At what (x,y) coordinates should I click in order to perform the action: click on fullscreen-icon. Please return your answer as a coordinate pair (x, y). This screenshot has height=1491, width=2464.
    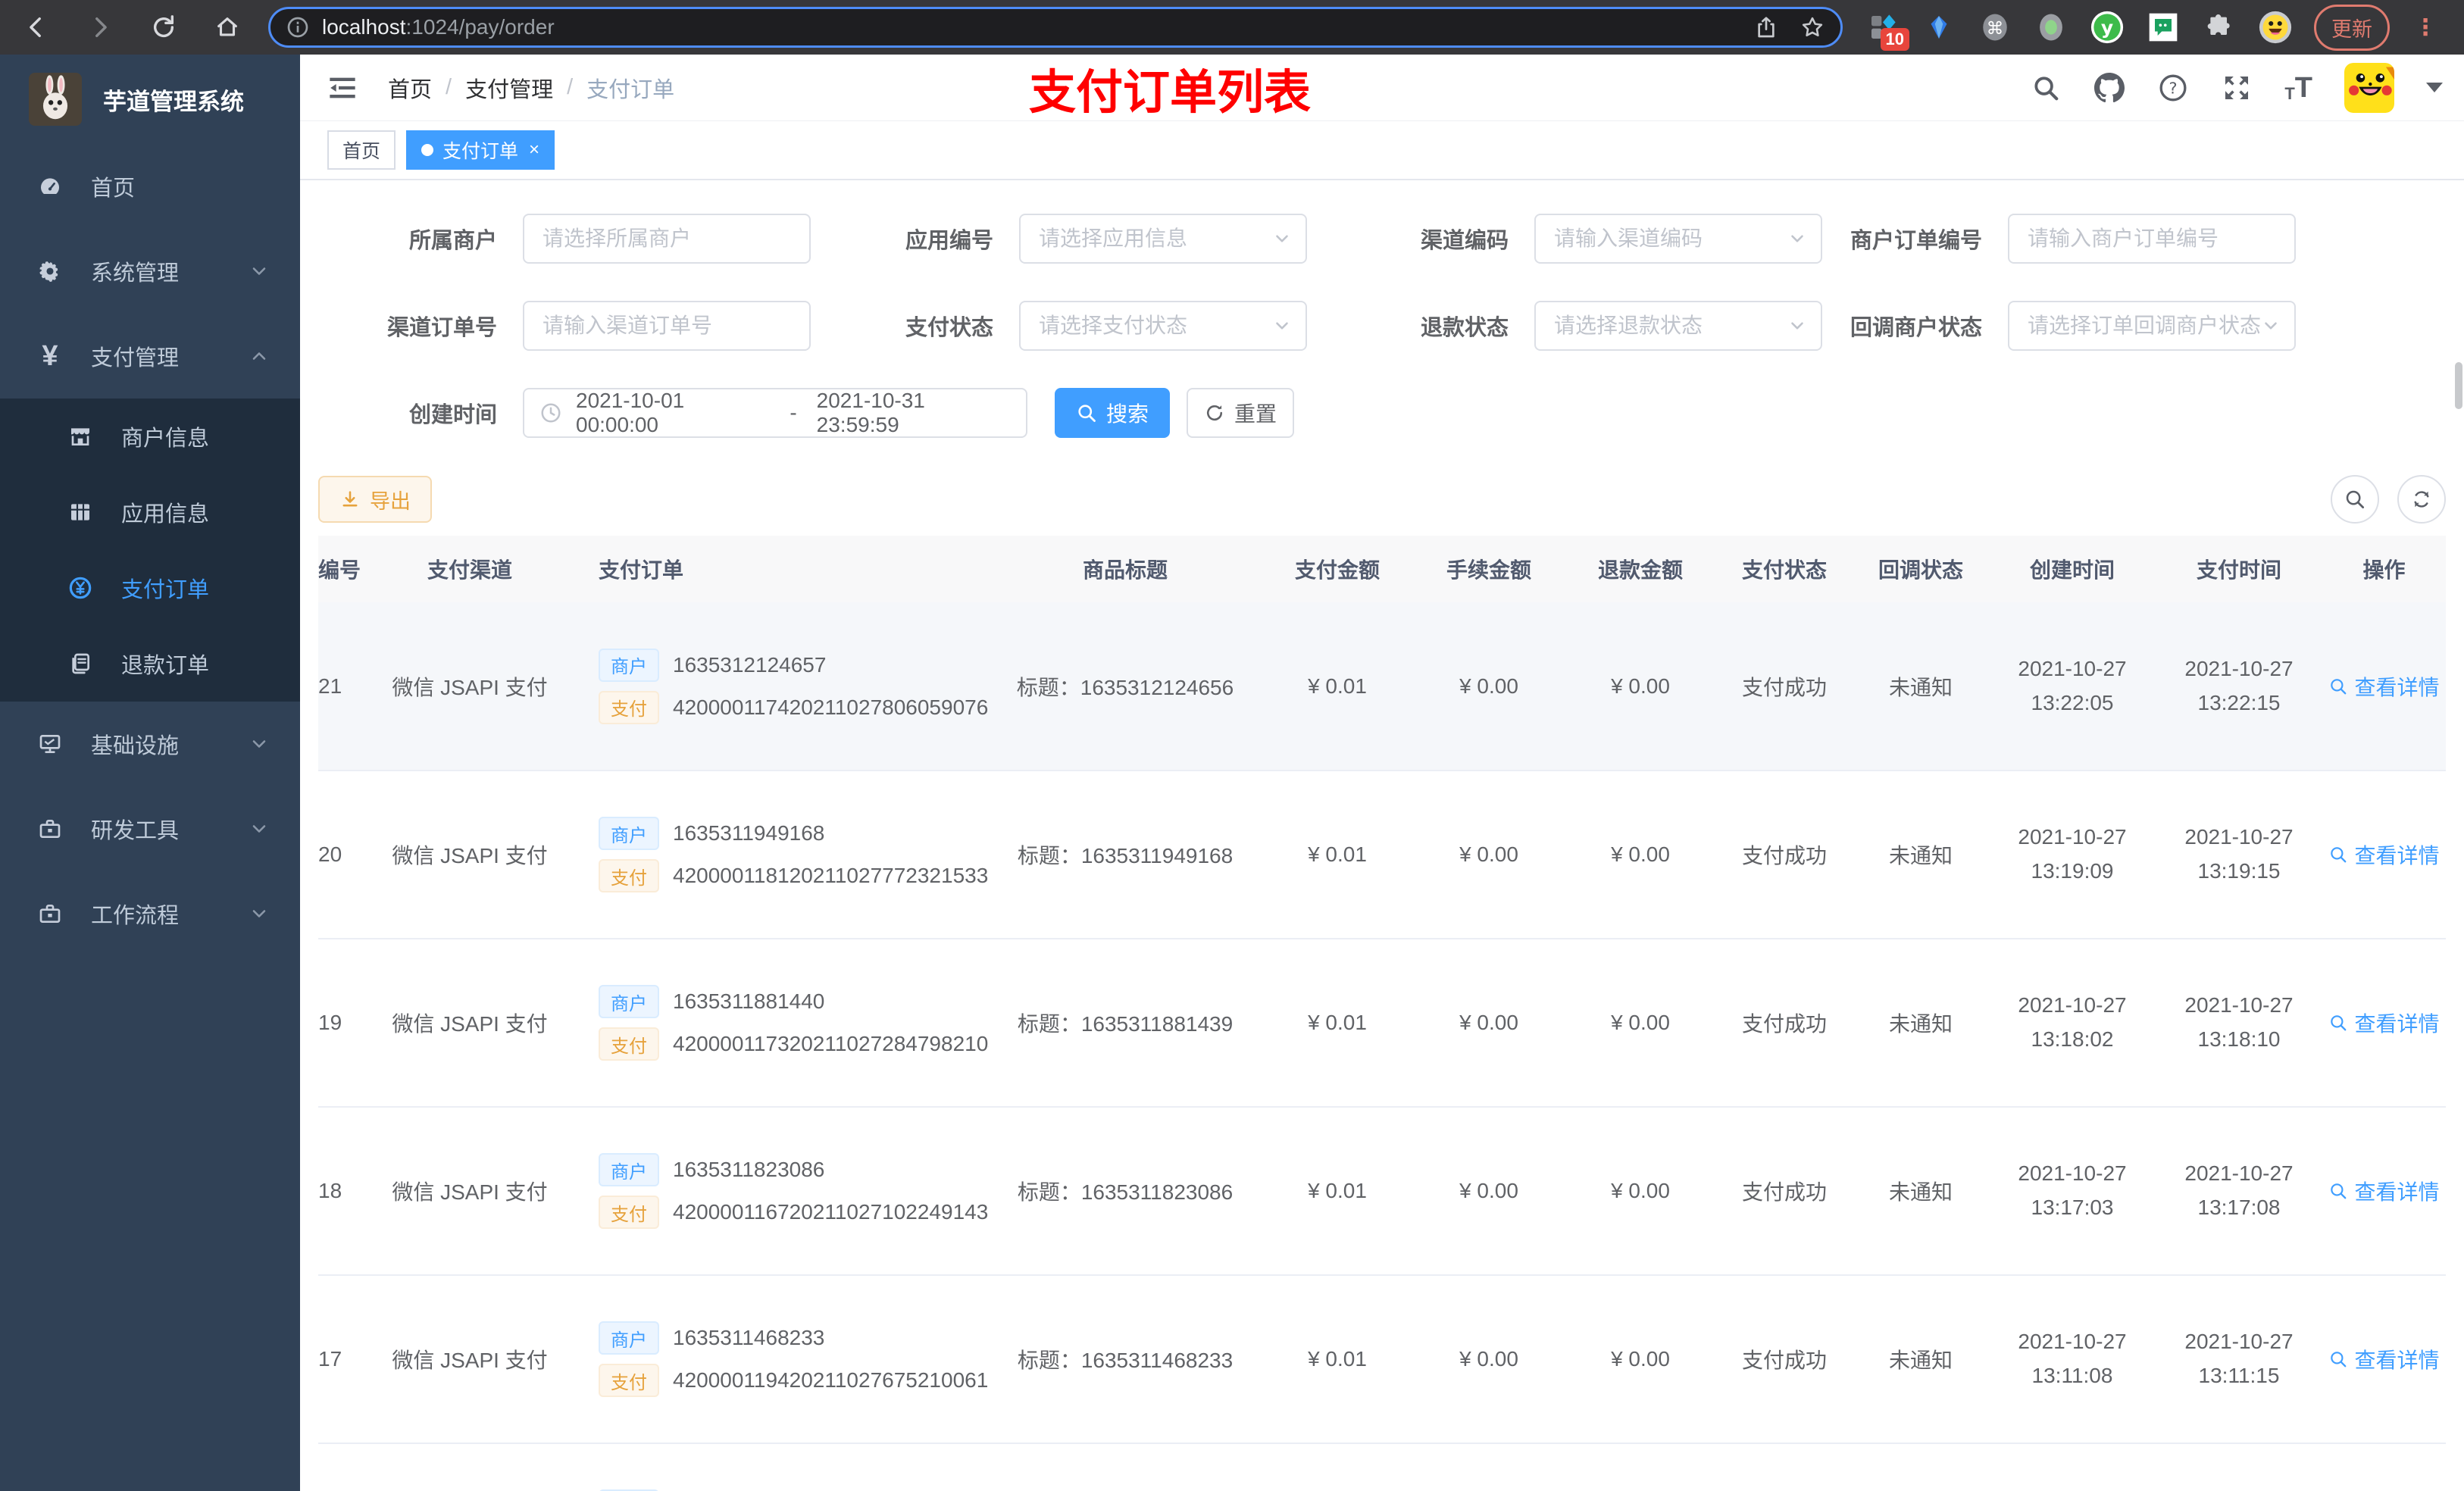
    Looking at the image, I should click on (2237, 88).